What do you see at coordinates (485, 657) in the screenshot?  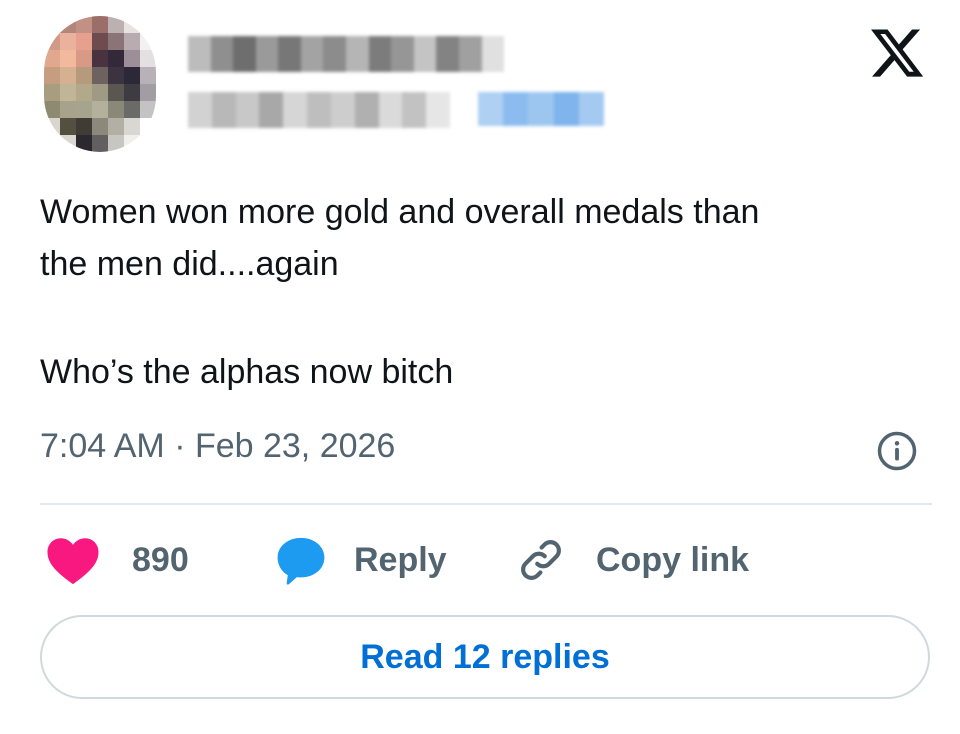 I see `read-replies-button: Read 12 replies` at bounding box center [485, 657].